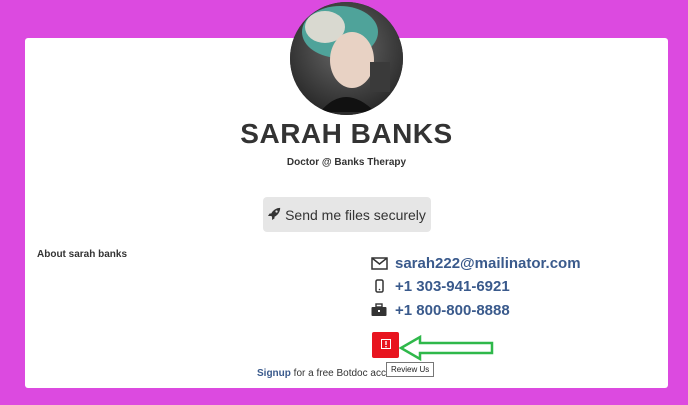 This screenshot has height=405, width=688. I want to click on avatar, so click(346, 58).